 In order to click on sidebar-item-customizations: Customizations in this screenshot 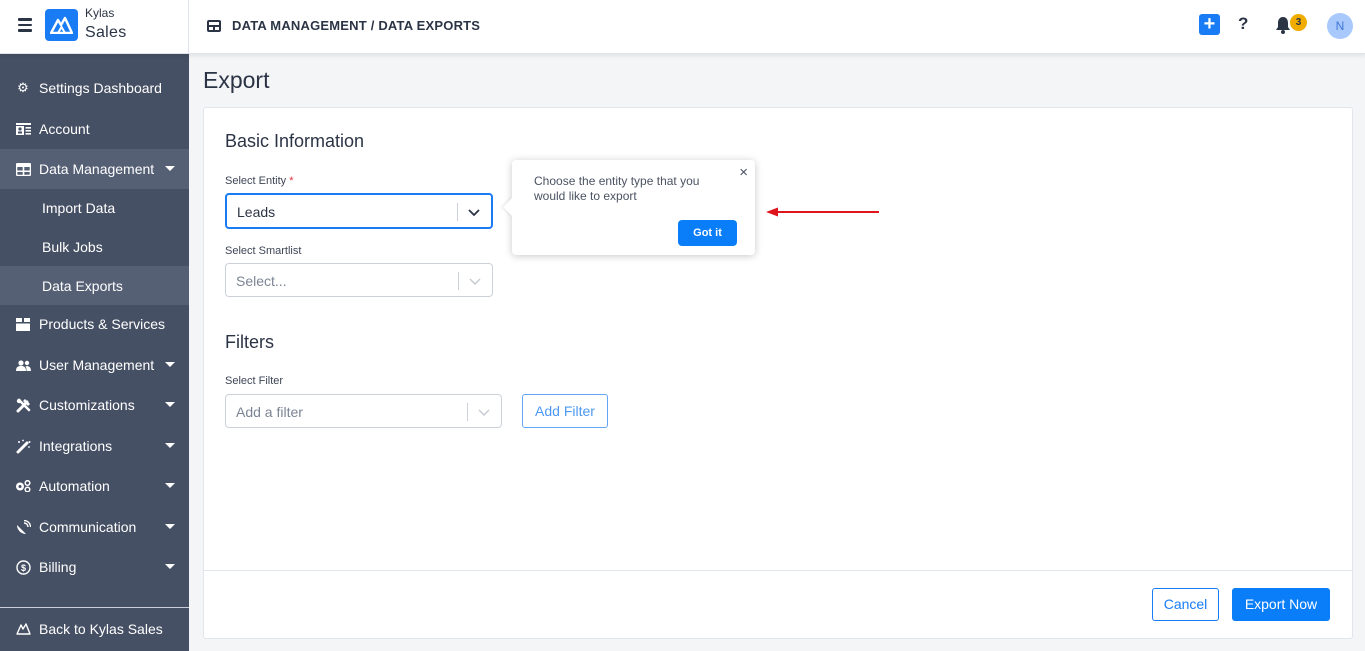, I will do `click(94, 405)`.